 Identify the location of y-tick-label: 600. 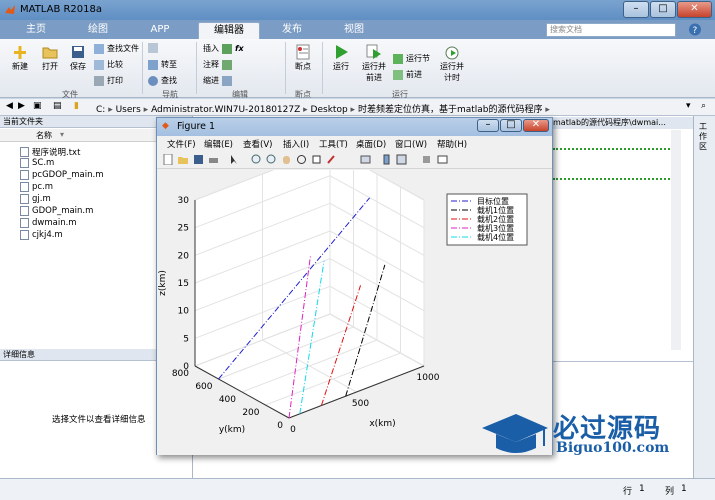
(203, 387).